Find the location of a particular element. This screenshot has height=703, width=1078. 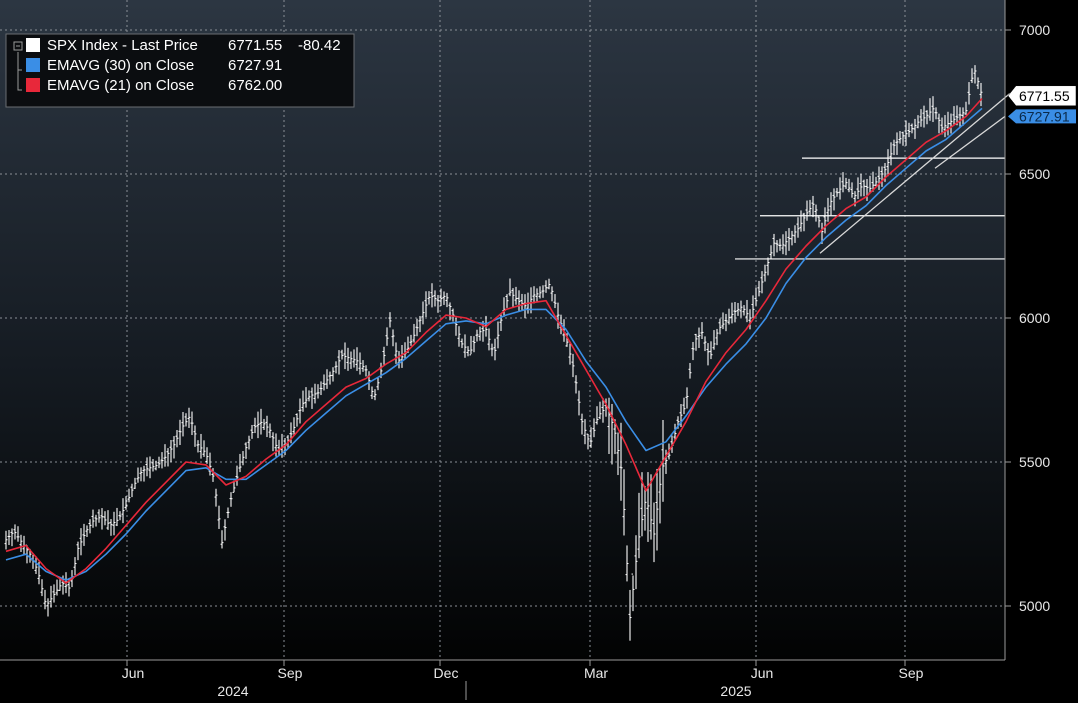

ema30-tag-label: 6727.91 is located at coordinates (1044, 116).